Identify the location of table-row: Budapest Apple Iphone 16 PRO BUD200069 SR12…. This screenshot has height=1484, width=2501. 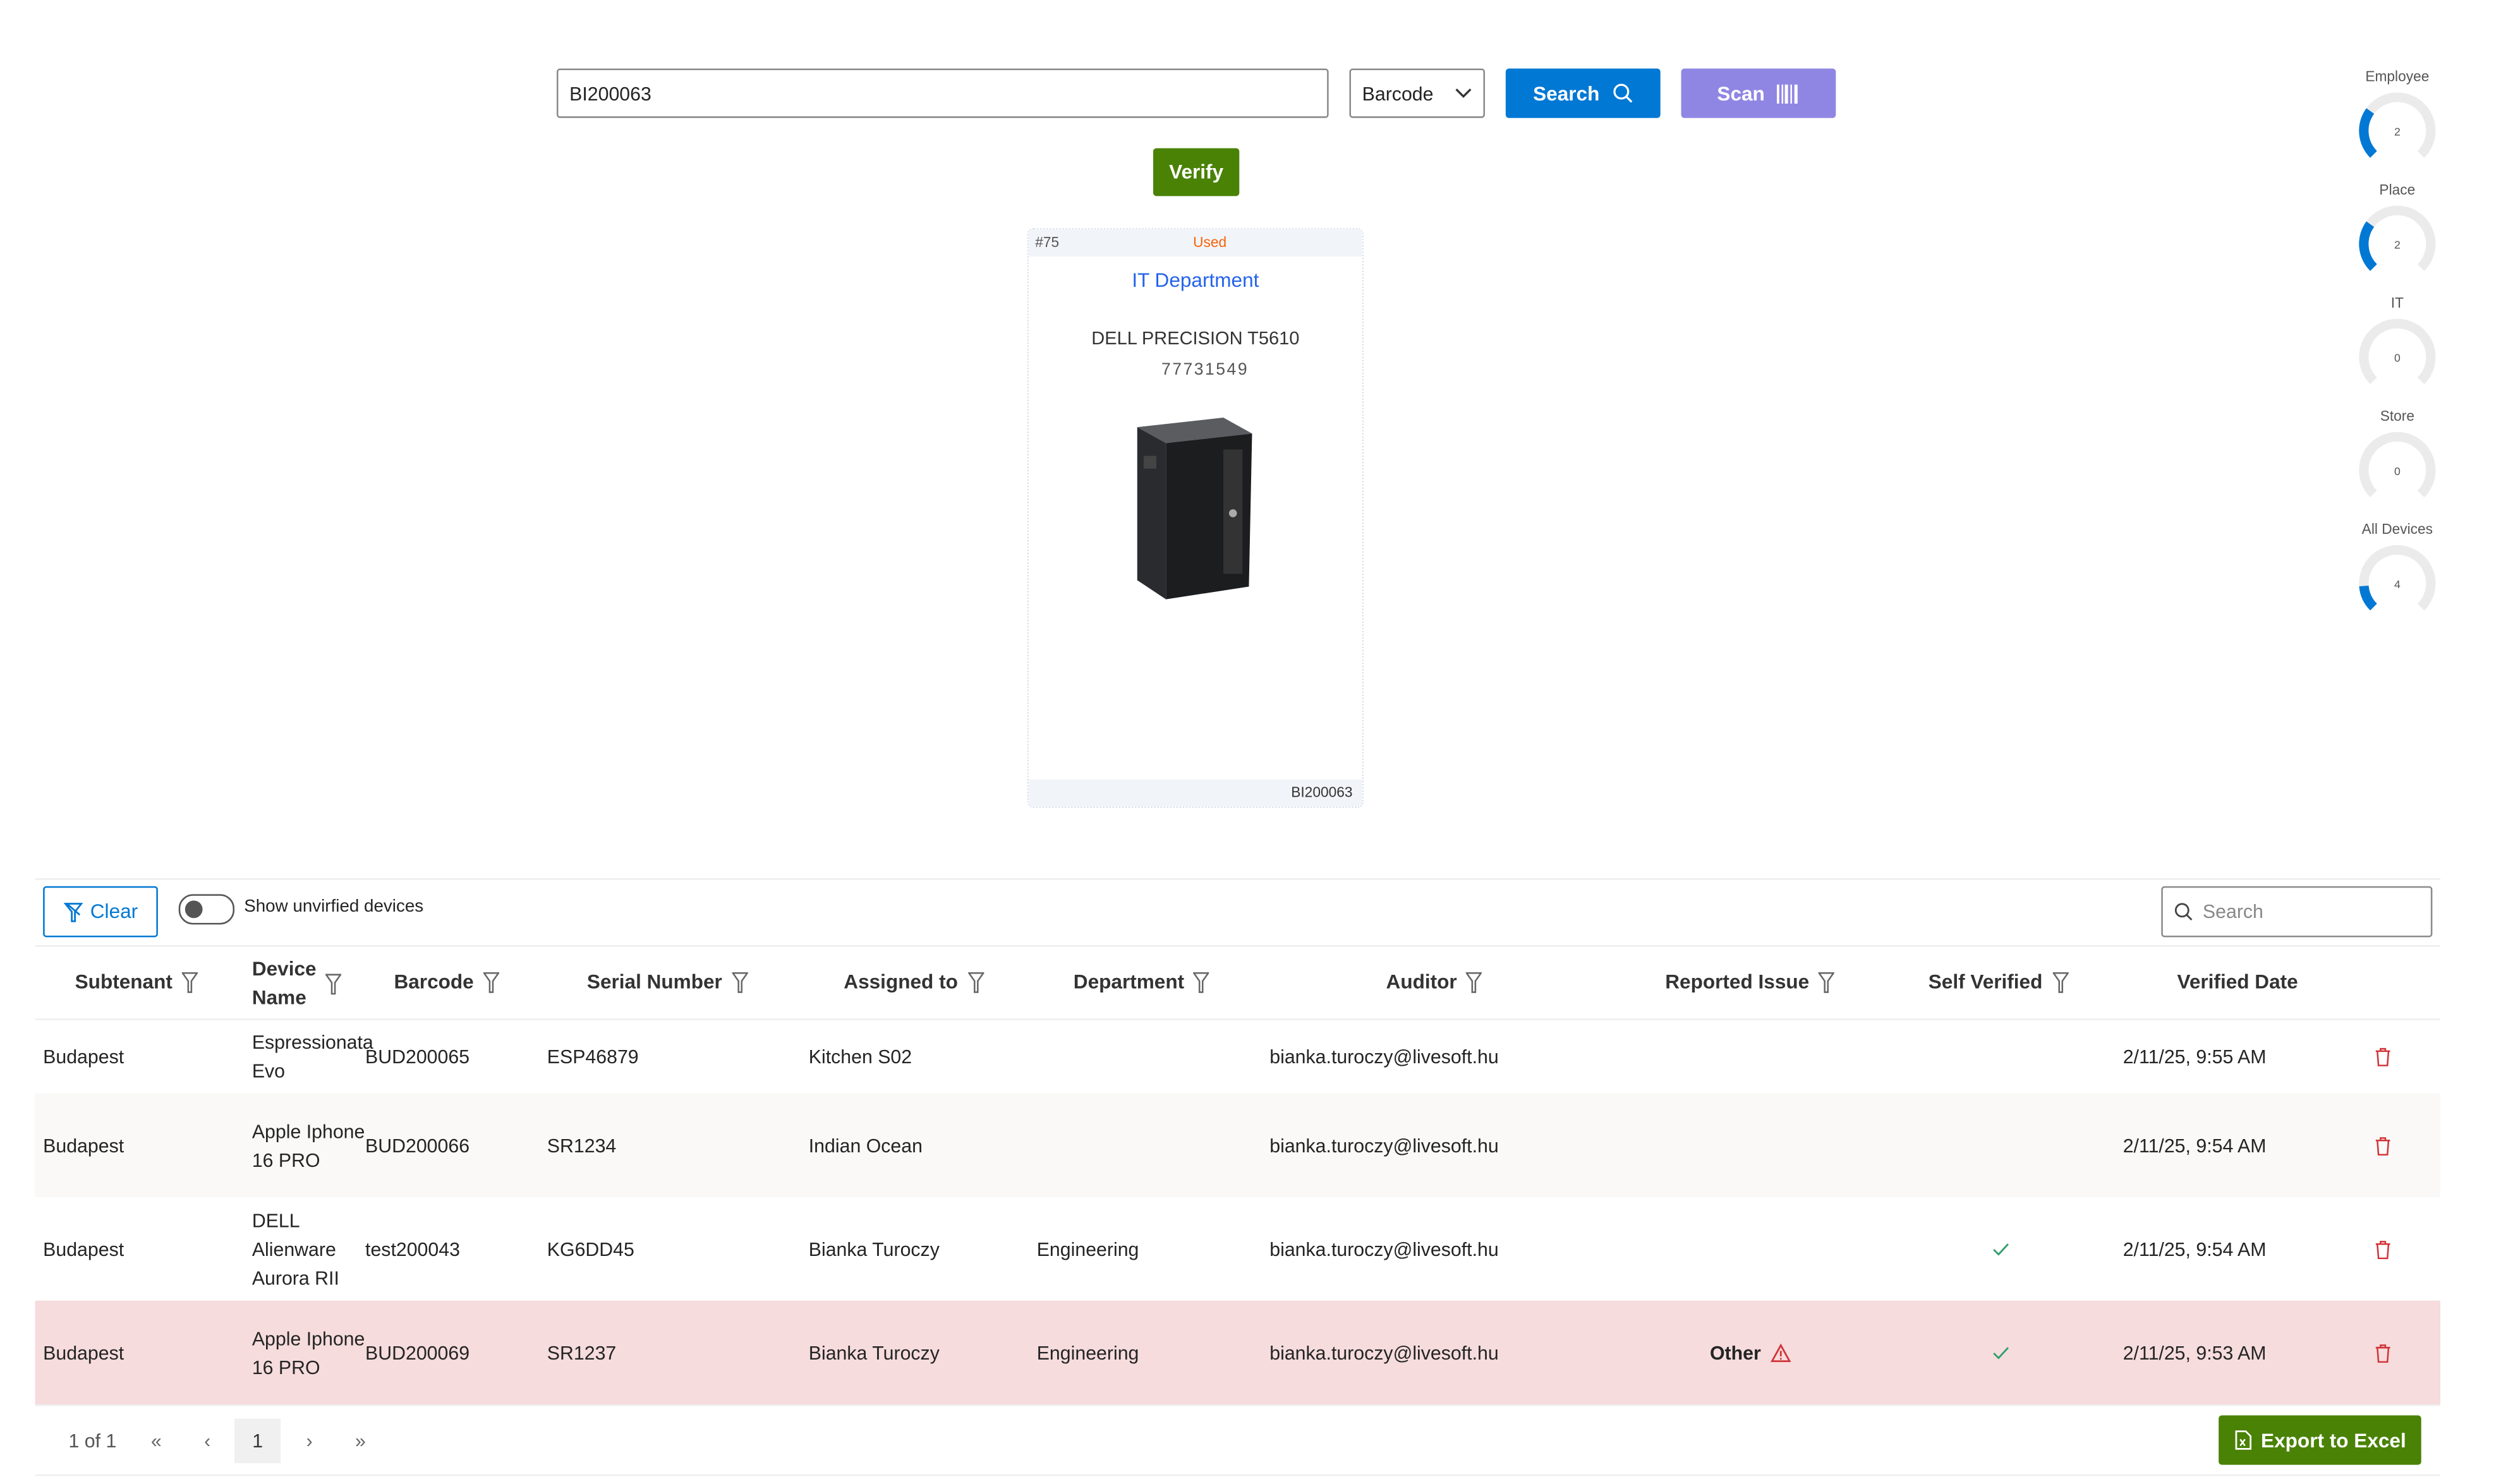
(1238, 1353).